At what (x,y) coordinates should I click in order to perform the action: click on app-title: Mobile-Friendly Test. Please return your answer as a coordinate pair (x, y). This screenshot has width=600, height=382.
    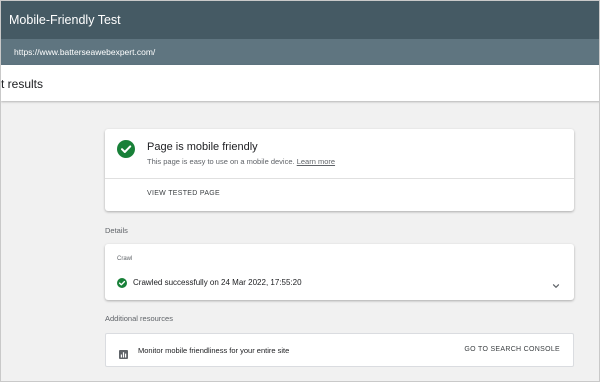
    Looking at the image, I should click on (65, 20).